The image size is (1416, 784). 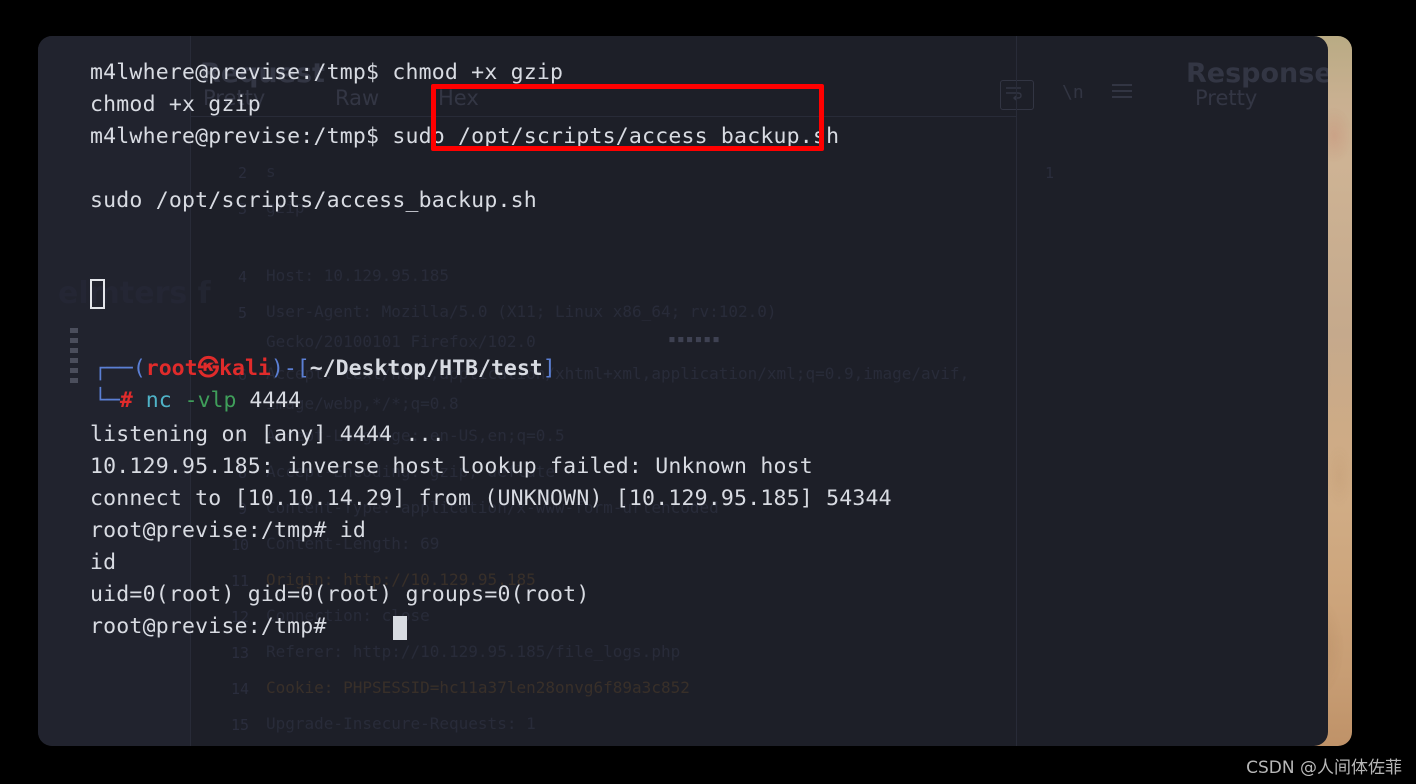 What do you see at coordinates (126, 400) in the screenshot?
I see `prompt-hash: #` at bounding box center [126, 400].